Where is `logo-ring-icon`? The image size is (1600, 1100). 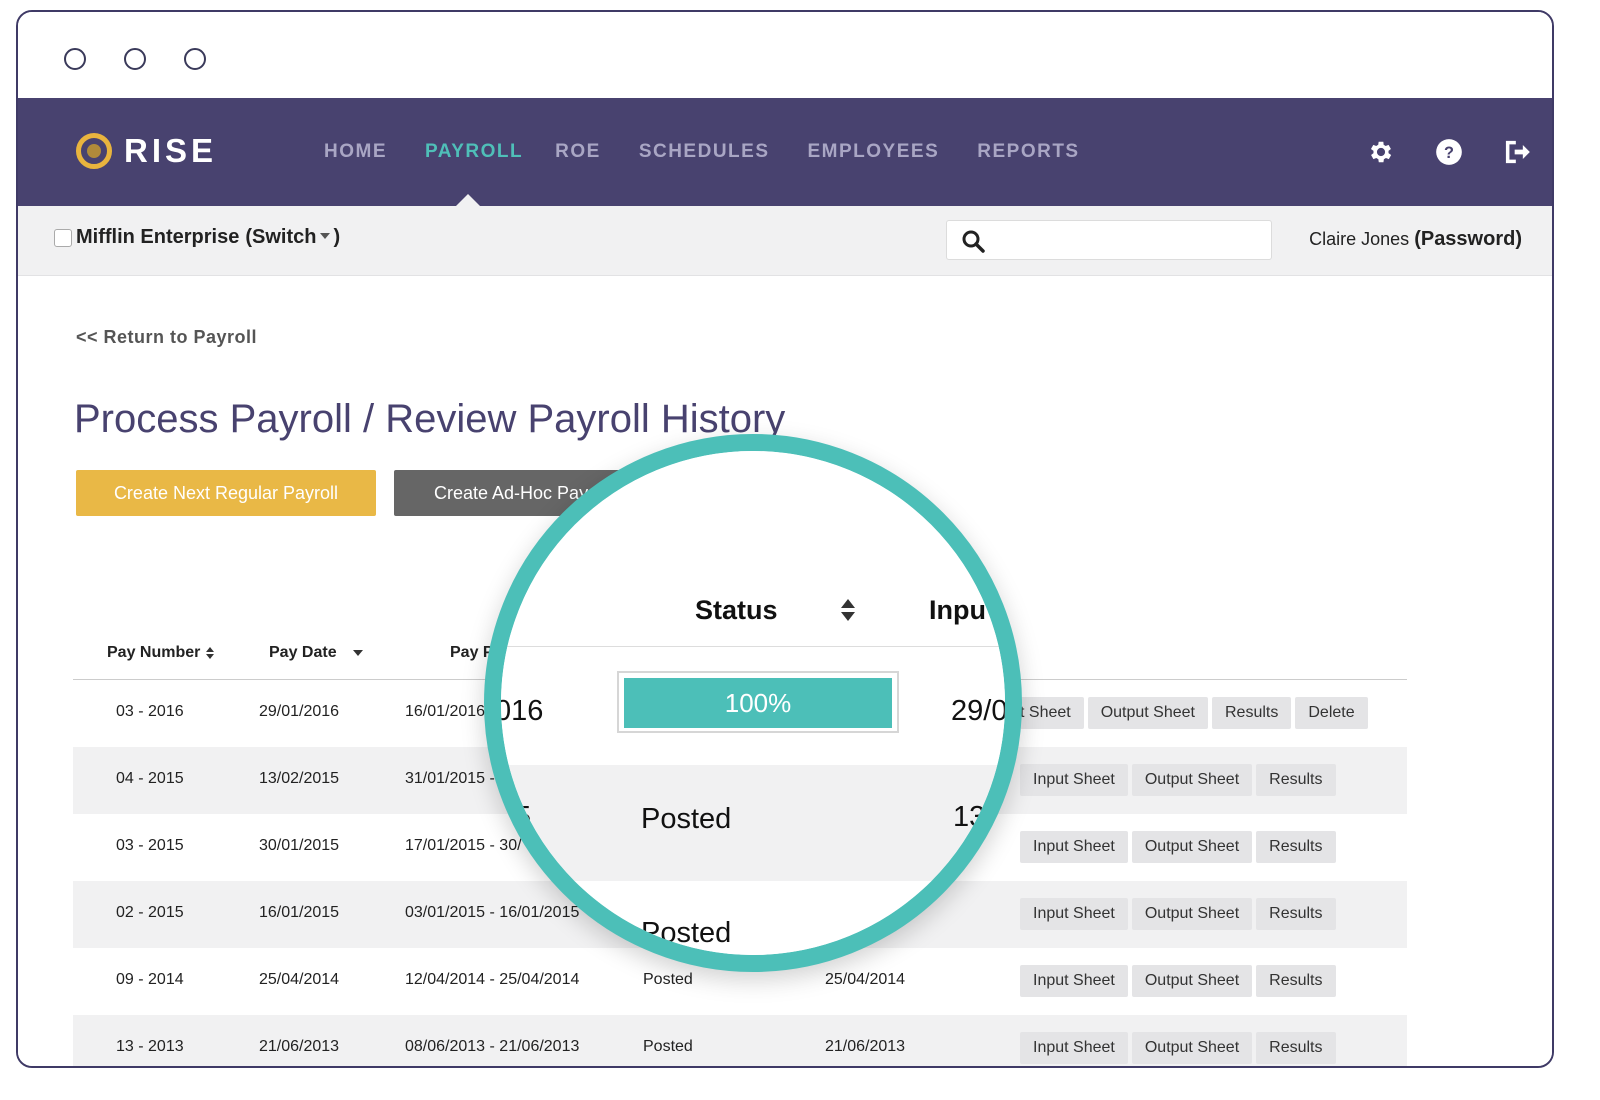 logo-ring-icon is located at coordinates (94, 151).